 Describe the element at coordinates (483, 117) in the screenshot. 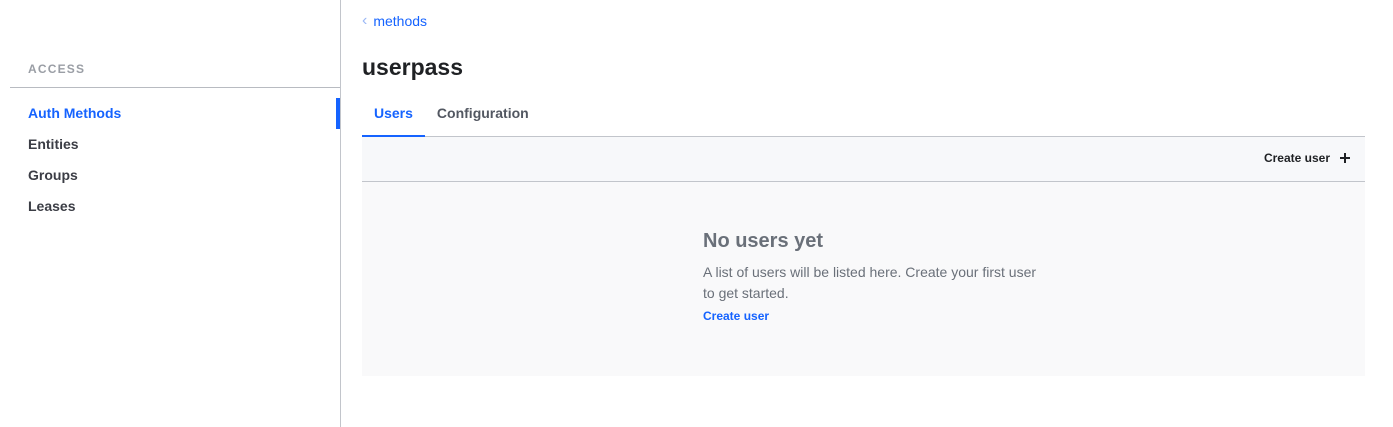

I see `tab-configuration: Configuration` at that location.